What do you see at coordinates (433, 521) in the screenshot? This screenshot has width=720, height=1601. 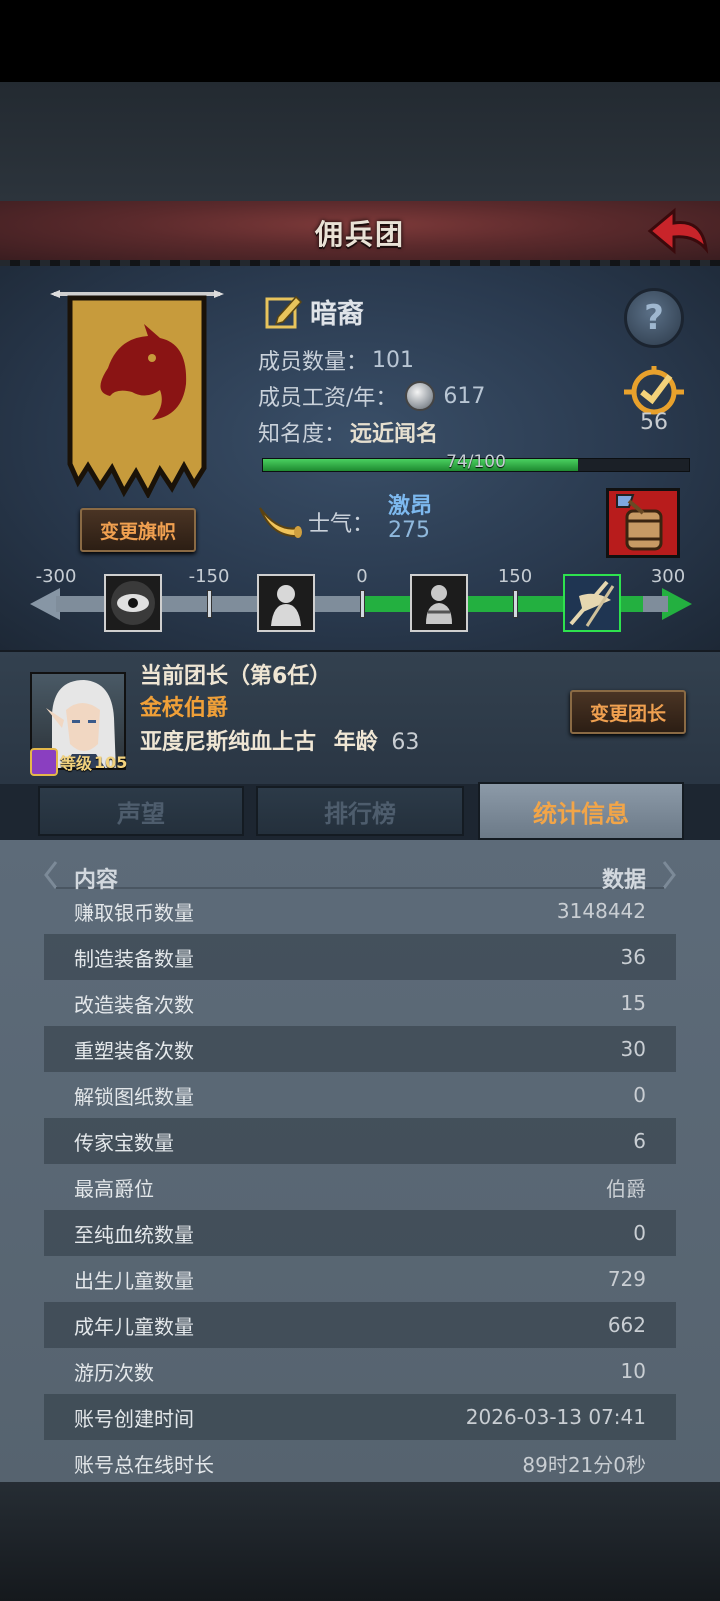 I see `morale-row: 士气： 激昂 275` at bounding box center [433, 521].